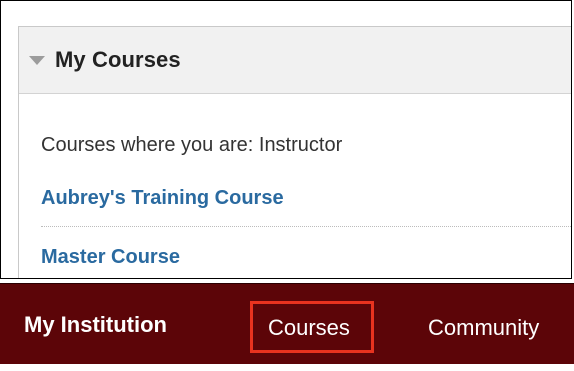 The width and height of the screenshot is (574, 371). I want to click on tab-community: Community, so click(483, 330).